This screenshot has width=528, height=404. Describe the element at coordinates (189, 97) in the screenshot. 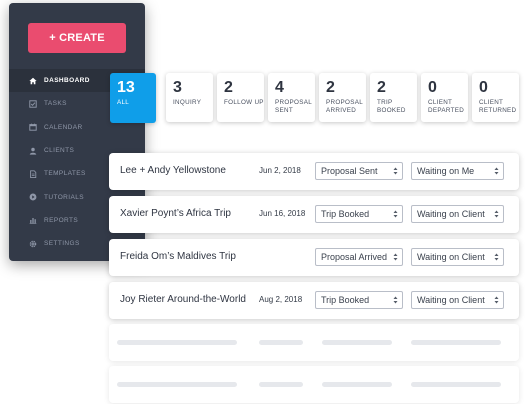

I see `status-card-inquiry: 3 INQUIRY` at that location.